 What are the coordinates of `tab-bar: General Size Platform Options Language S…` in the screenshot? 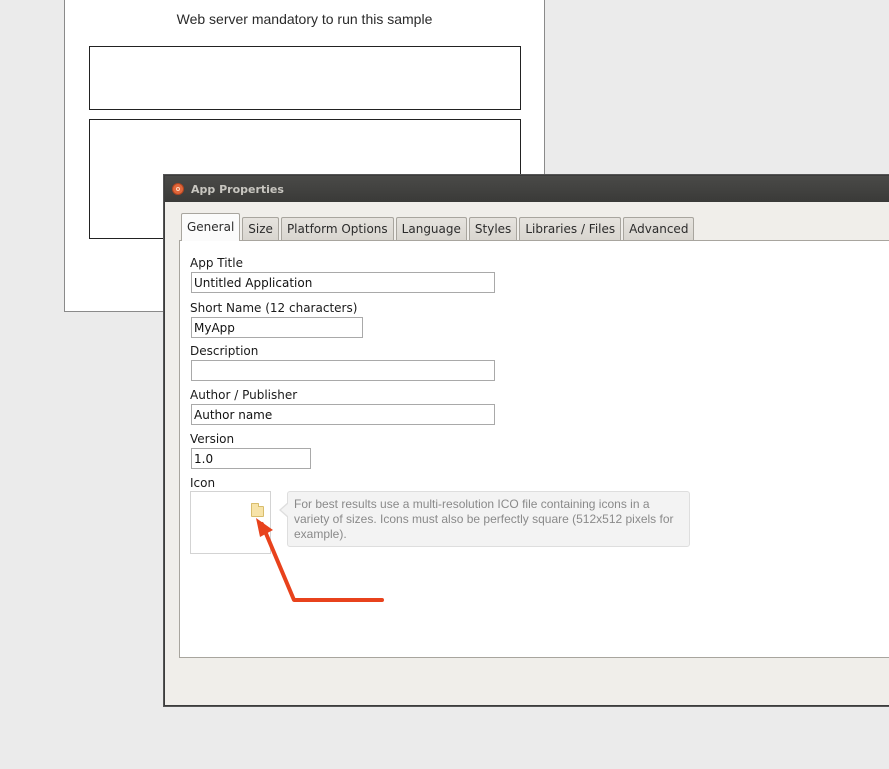 It's located at (438, 227).